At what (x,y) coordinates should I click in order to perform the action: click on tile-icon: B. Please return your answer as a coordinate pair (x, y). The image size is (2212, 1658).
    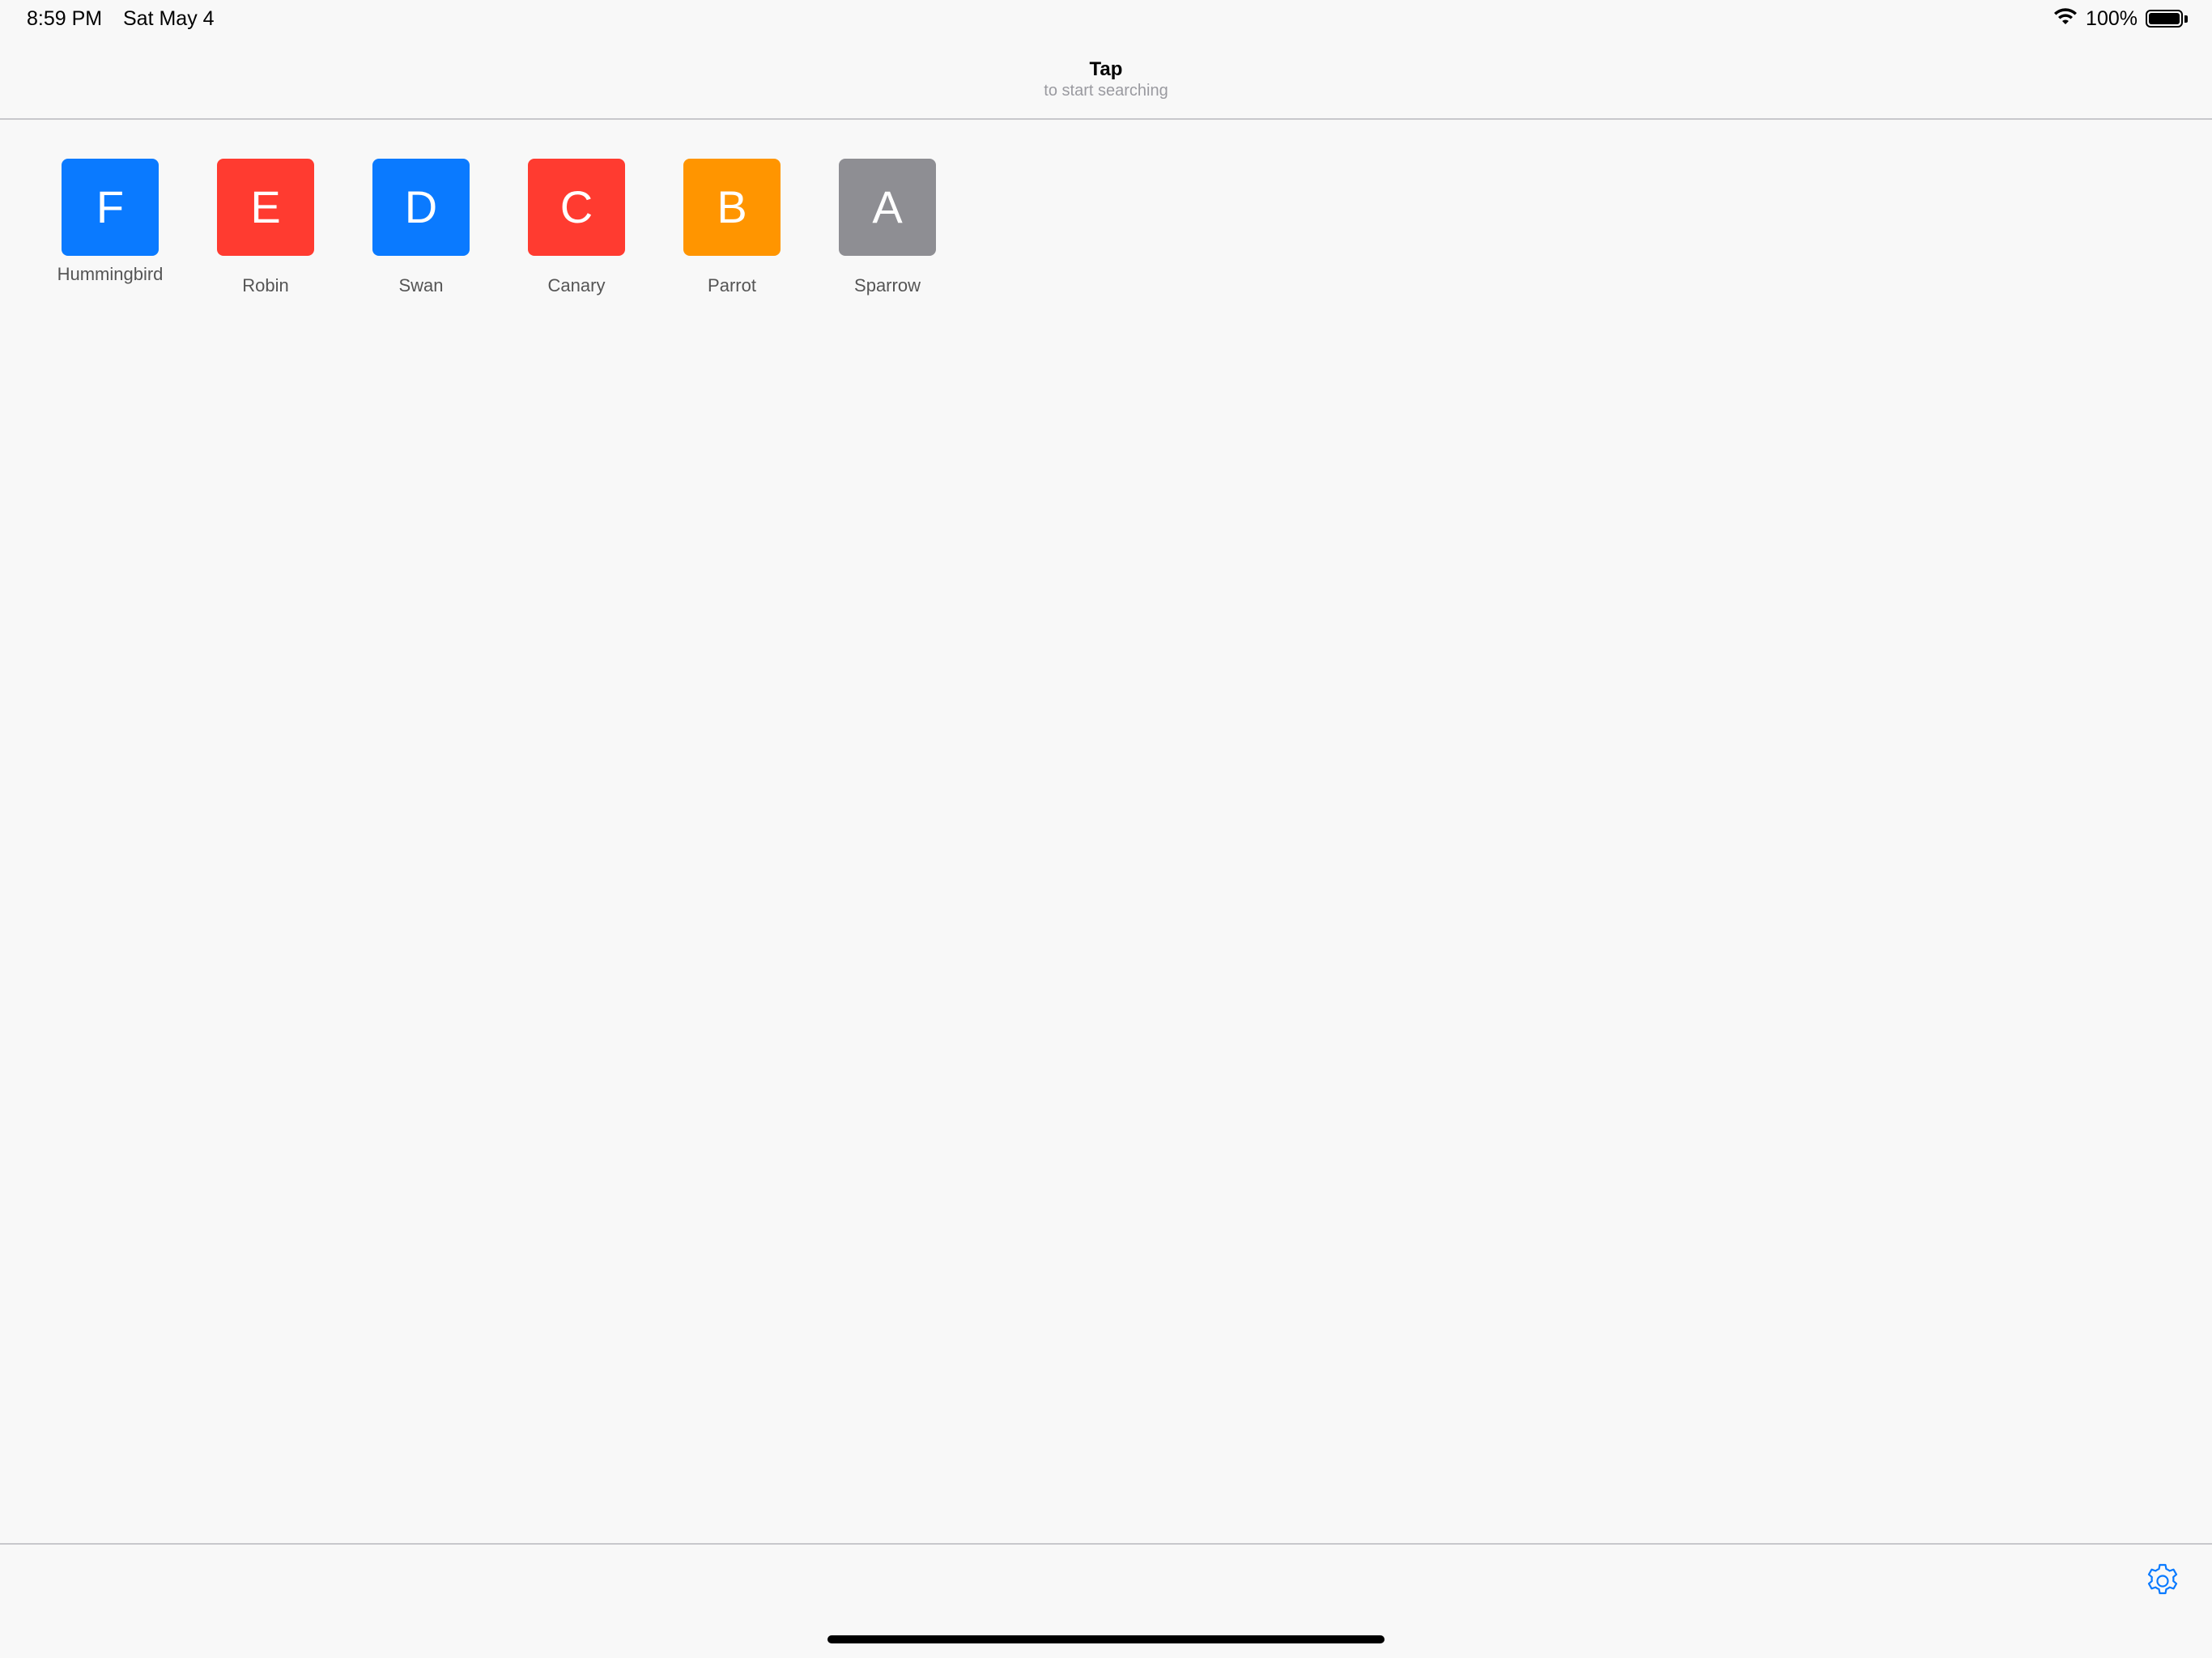
    Looking at the image, I should click on (732, 207).